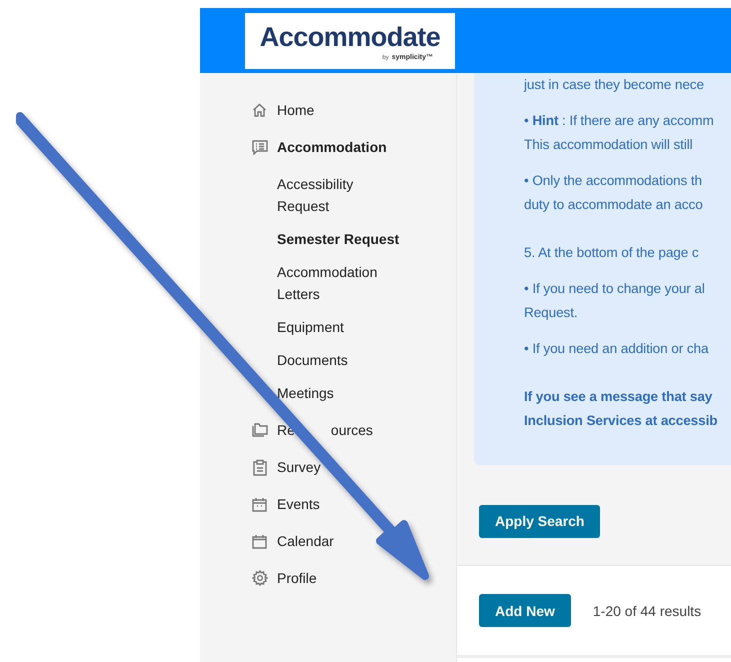 The height and width of the screenshot is (662, 731). I want to click on message-icon, so click(260, 147).